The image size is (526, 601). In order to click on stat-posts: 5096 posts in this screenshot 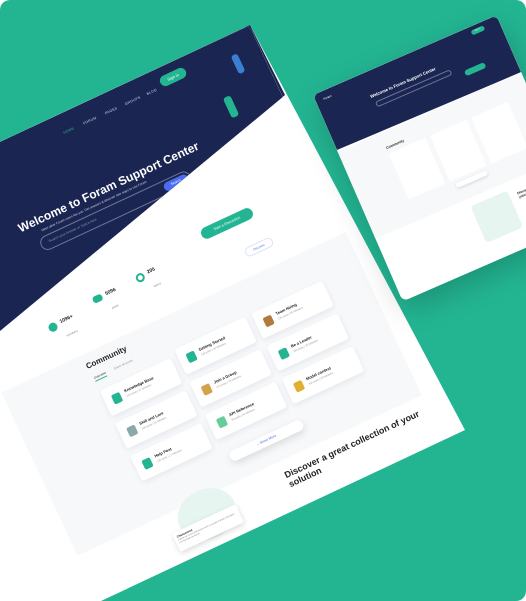, I will do `click(106, 302)`.